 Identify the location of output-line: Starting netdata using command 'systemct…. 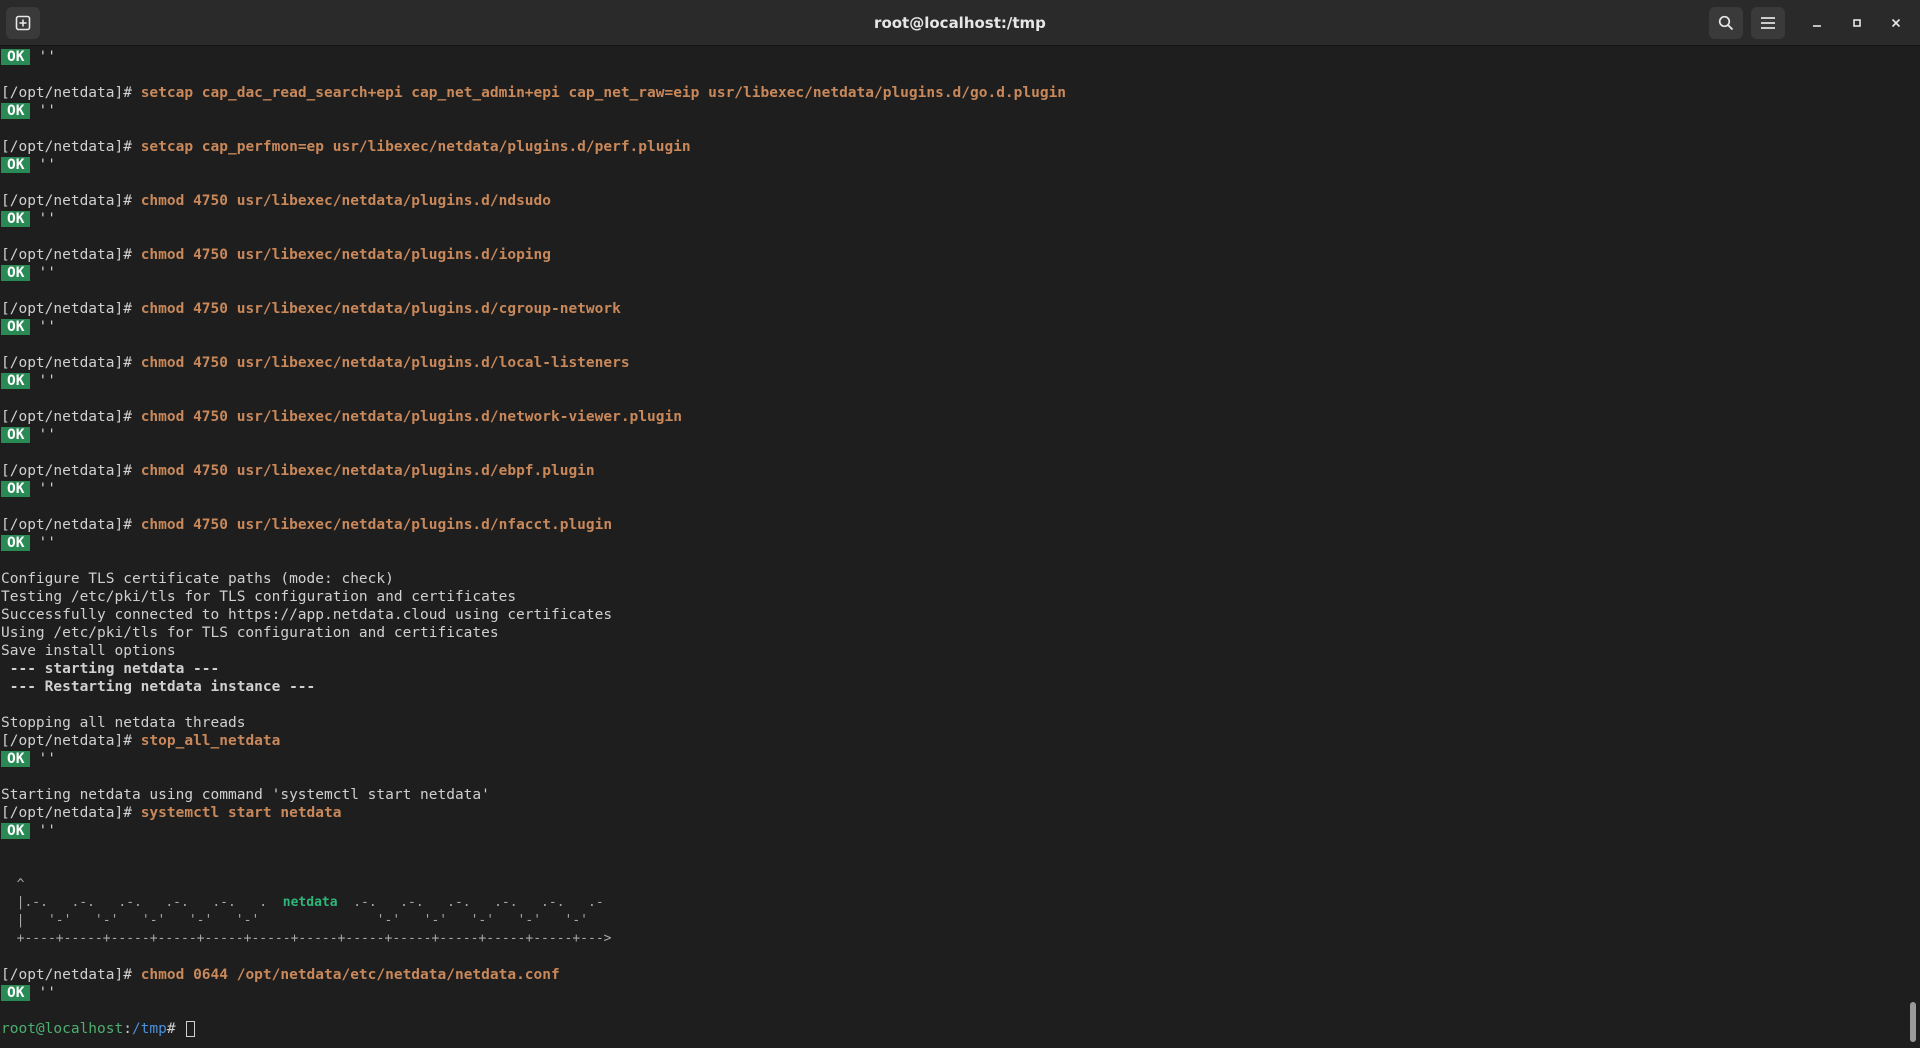
(245, 795).